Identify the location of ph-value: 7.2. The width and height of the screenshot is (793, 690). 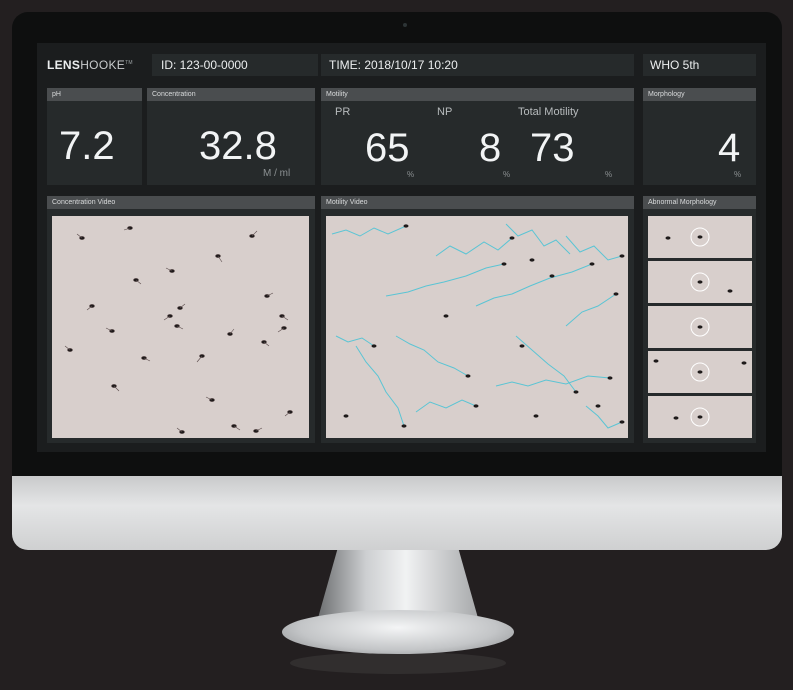
(87, 146).